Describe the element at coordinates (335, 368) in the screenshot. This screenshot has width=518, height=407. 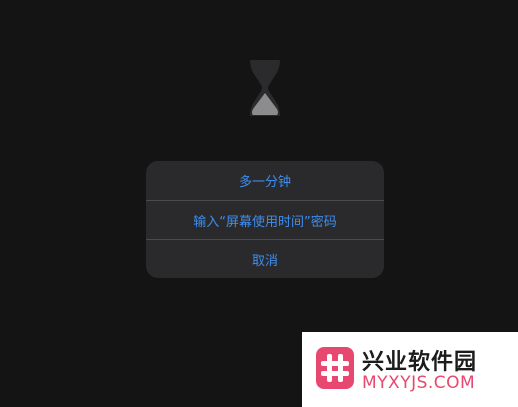
I see `hash-logo-icon` at that location.